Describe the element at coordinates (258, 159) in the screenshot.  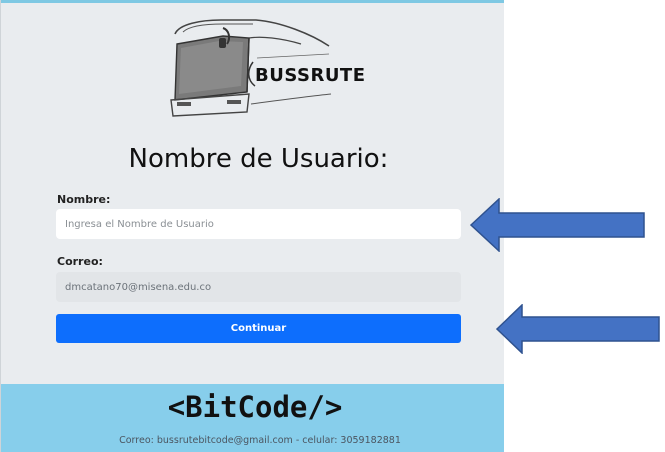
I see `page-title: Nombre de Usuario:` at that location.